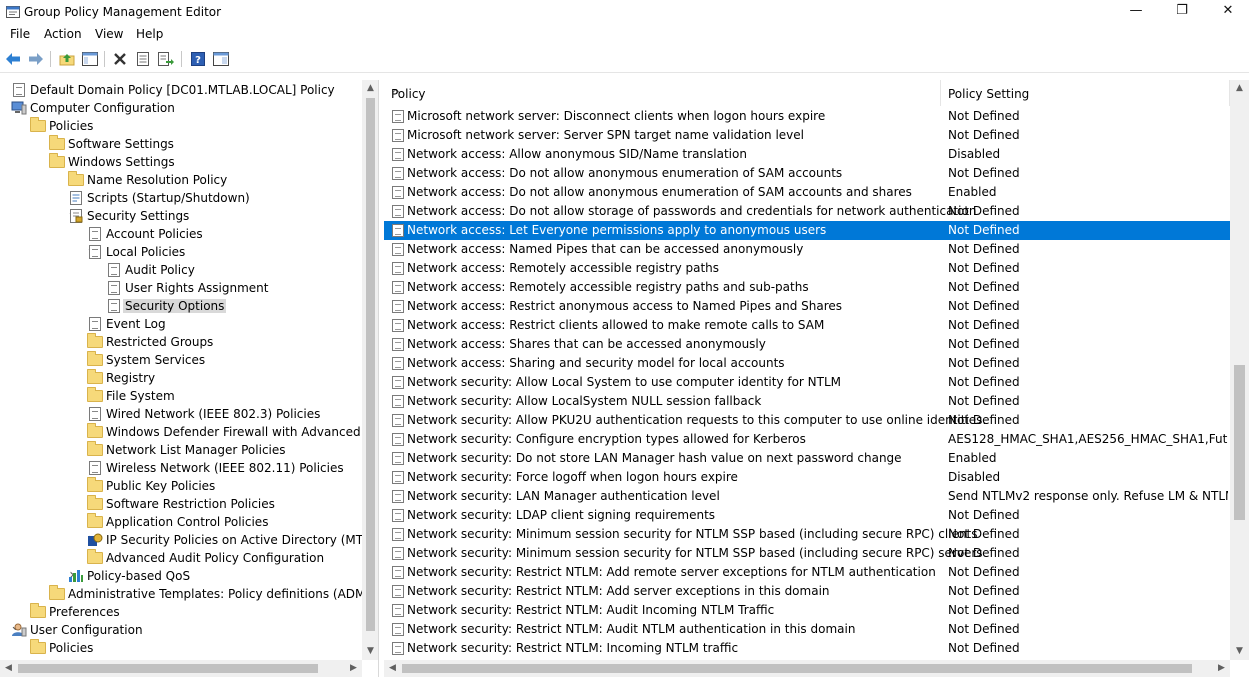  Describe the element at coordinates (181, 612) in the screenshot. I see `tree-node: ›Preferences` at that location.